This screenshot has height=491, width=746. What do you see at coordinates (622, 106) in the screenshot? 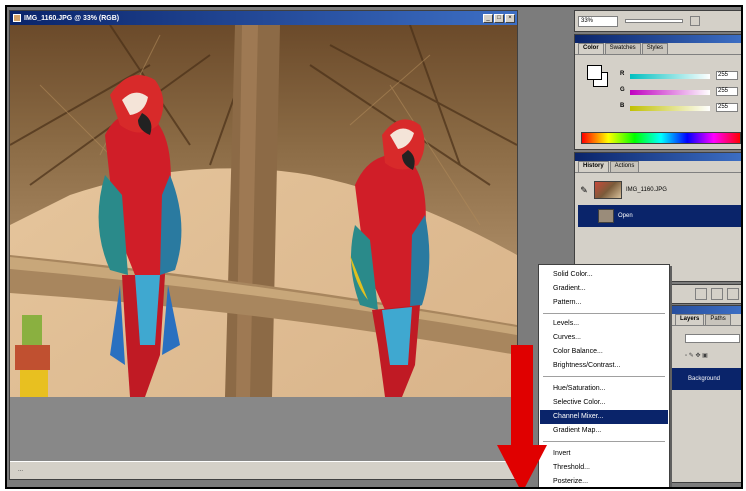
I see `blue-channel-label: B` at bounding box center [622, 106].